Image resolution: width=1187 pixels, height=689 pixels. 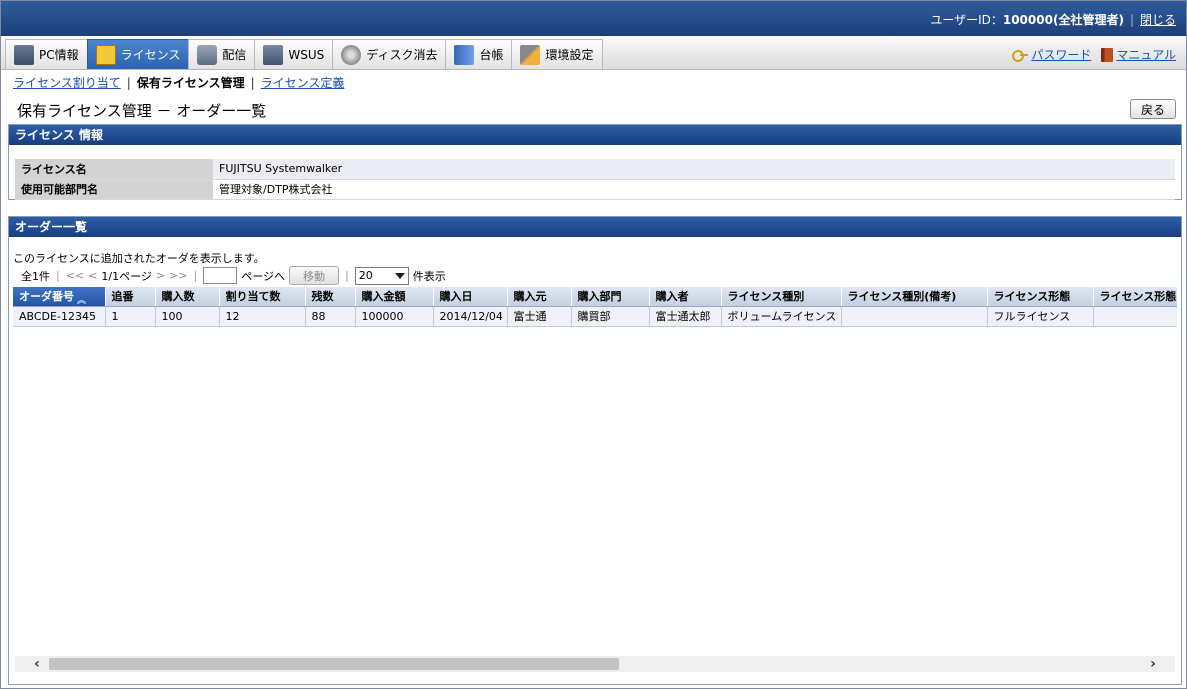 I want to click on tab-pc-info: PC情報, so click(x=46, y=54).